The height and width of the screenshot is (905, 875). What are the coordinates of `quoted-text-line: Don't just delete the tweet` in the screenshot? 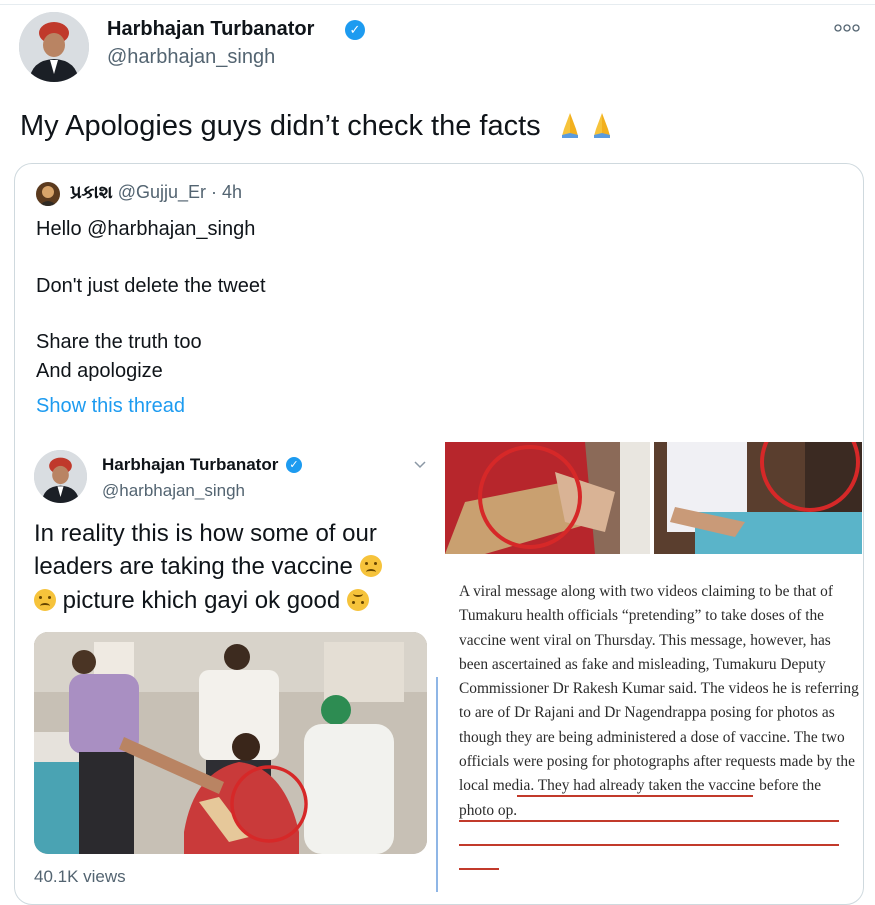 It's located at (151, 286).